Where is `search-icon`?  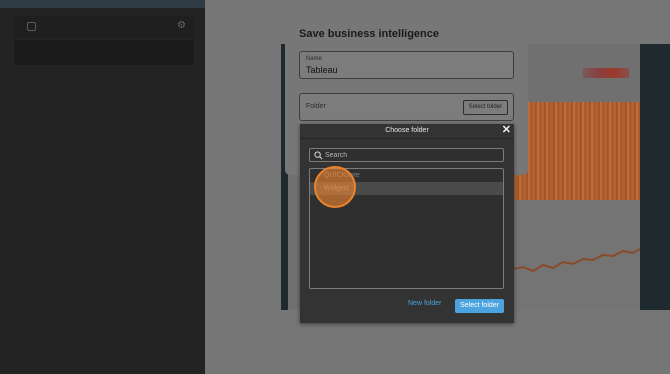 search-icon is located at coordinates (318, 155).